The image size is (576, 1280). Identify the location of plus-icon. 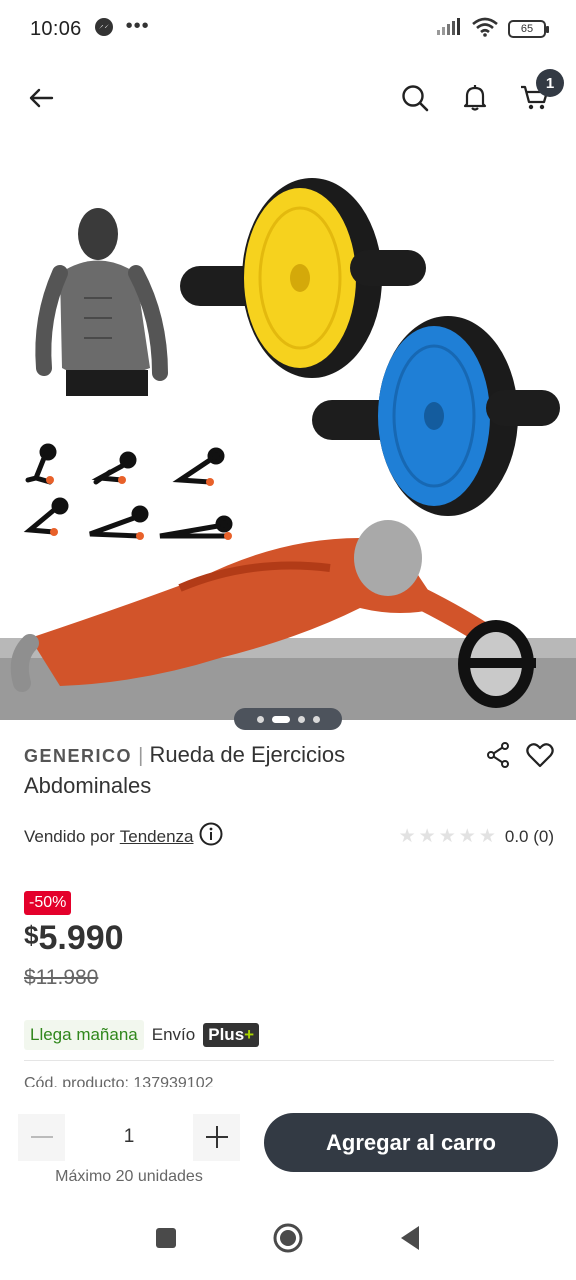
(216, 1137).